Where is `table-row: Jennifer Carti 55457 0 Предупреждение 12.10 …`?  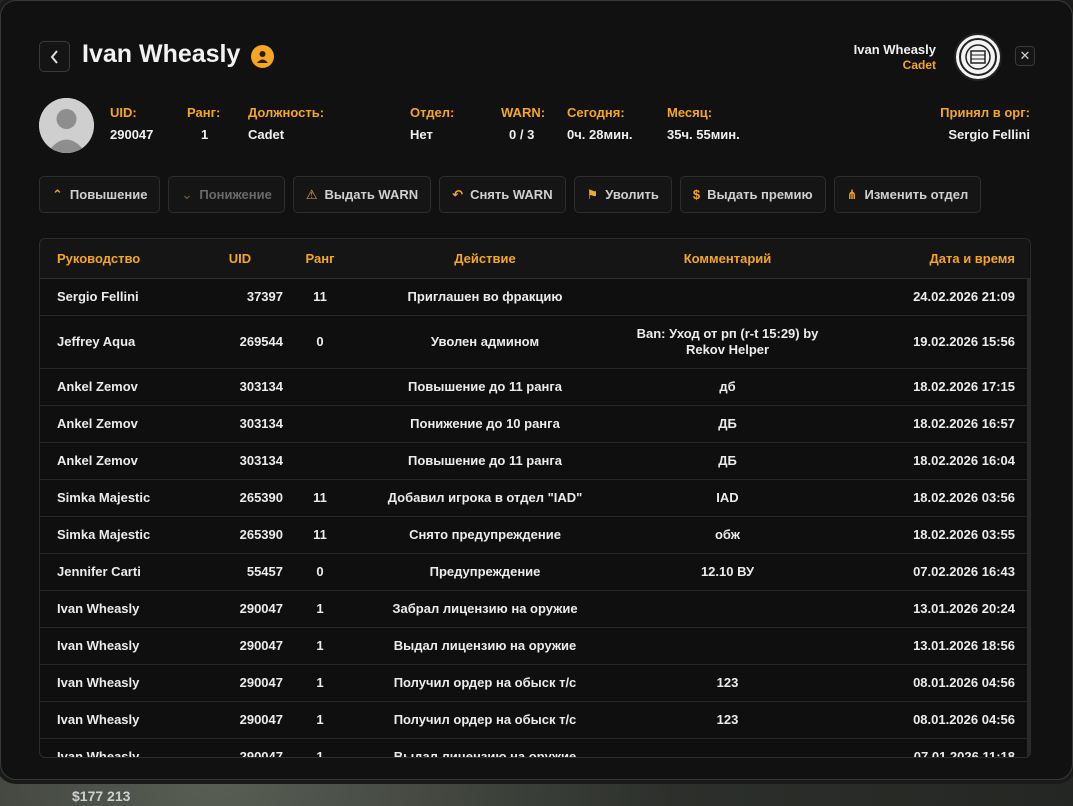
table-row: Jennifer Carti 55457 0 Предупреждение 12.10 … is located at coordinates (534, 572).